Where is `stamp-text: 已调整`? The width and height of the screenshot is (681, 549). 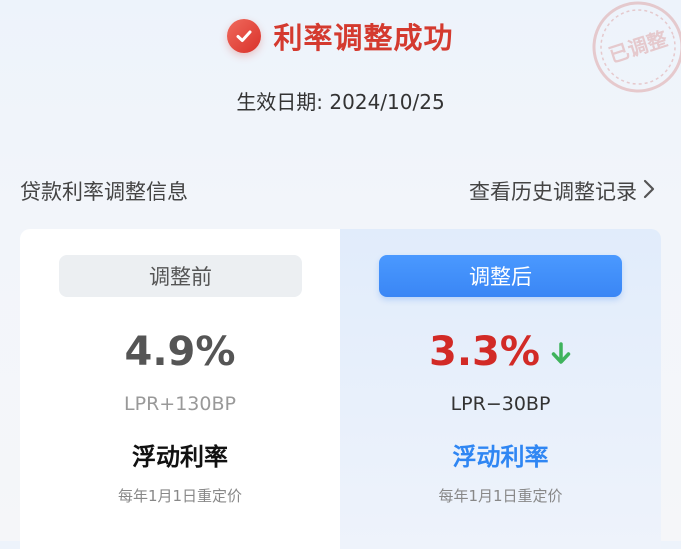
stamp-text: 已调整 is located at coordinates (638, 46).